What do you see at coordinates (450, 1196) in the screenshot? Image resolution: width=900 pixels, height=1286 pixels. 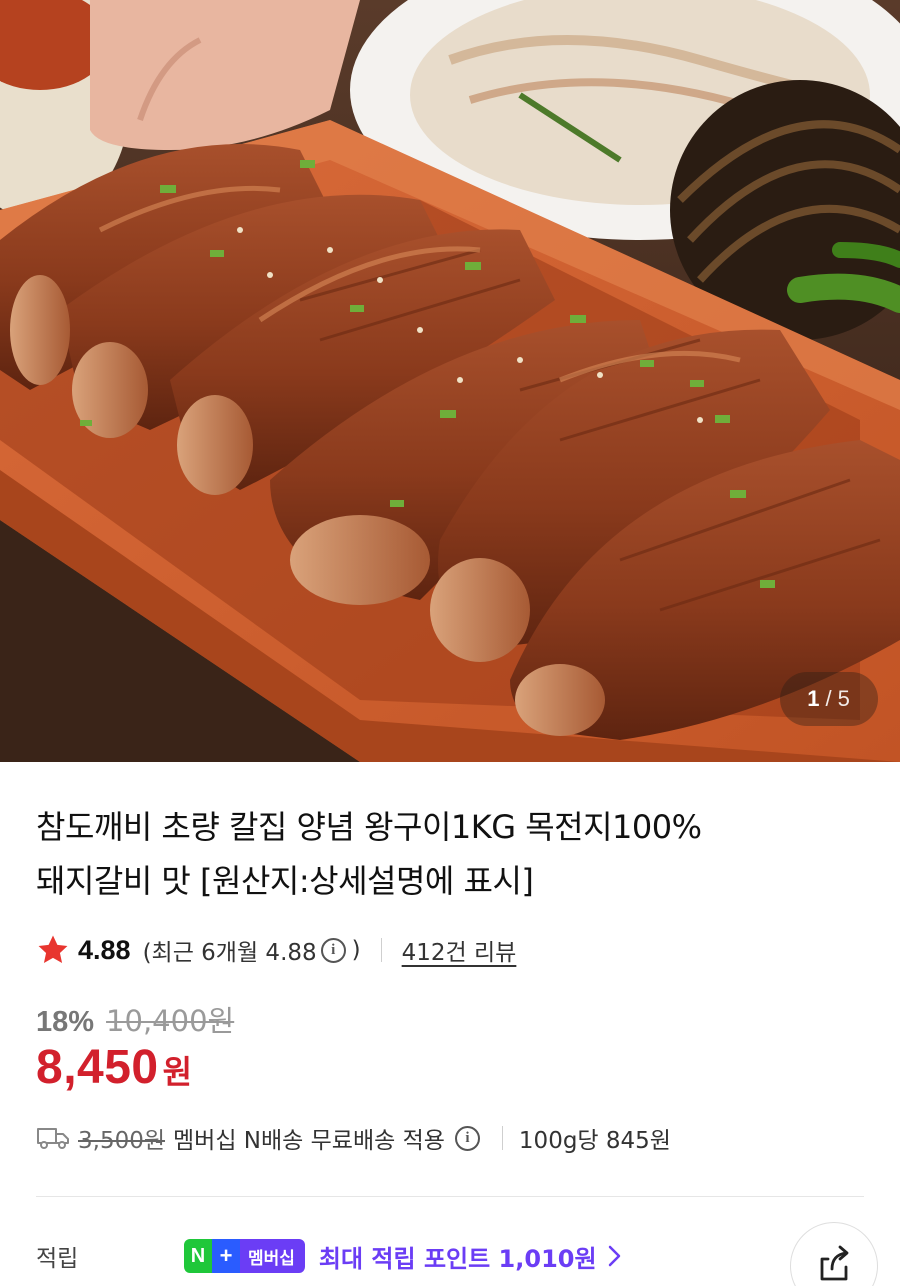 I see `section-divider` at bounding box center [450, 1196].